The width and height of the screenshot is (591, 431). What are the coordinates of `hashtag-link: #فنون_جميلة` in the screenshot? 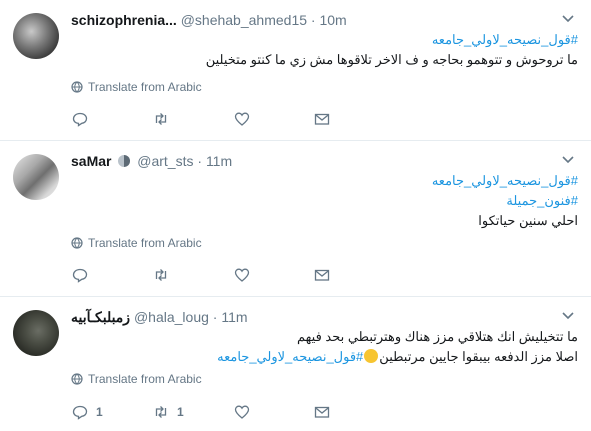 It's located at (324, 201).